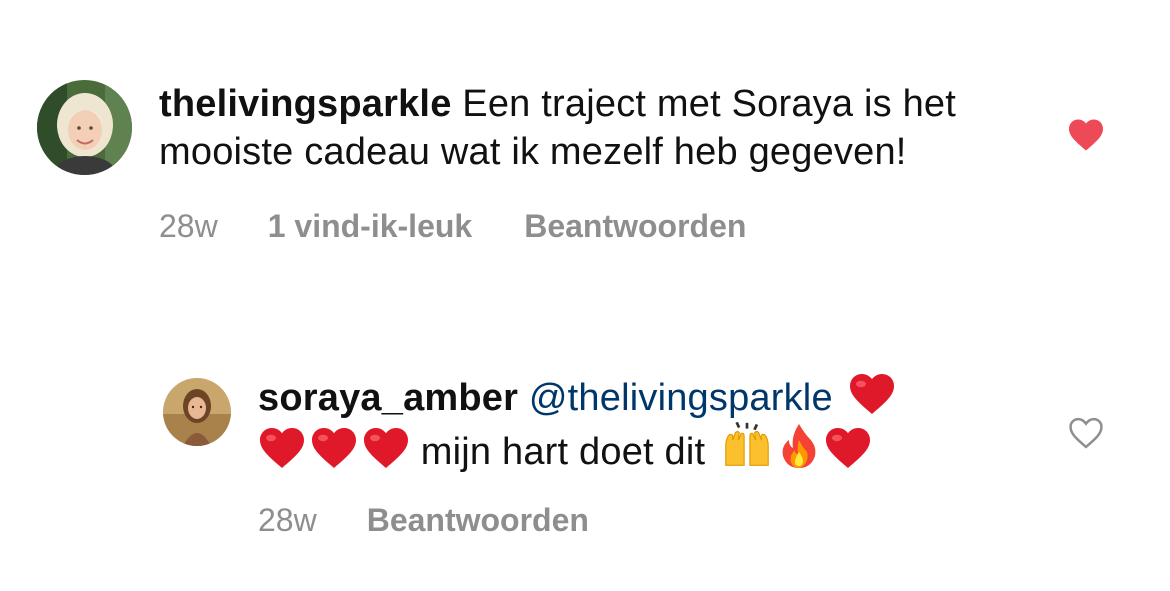 The image size is (1170, 591). What do you see at coordinates (799, 446) in the screenshot?
I see `fire-icon` at bounding box center [799, 446].